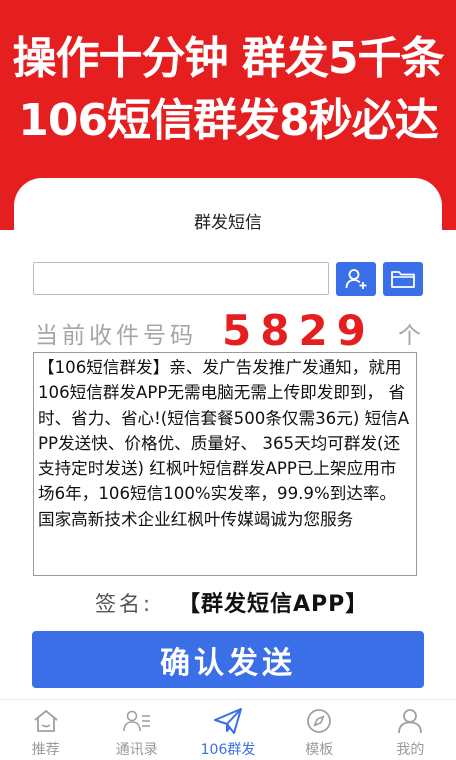 The width and height of the screenshot is (456, 760). I want to click on recipient-input, so click(181, 278).